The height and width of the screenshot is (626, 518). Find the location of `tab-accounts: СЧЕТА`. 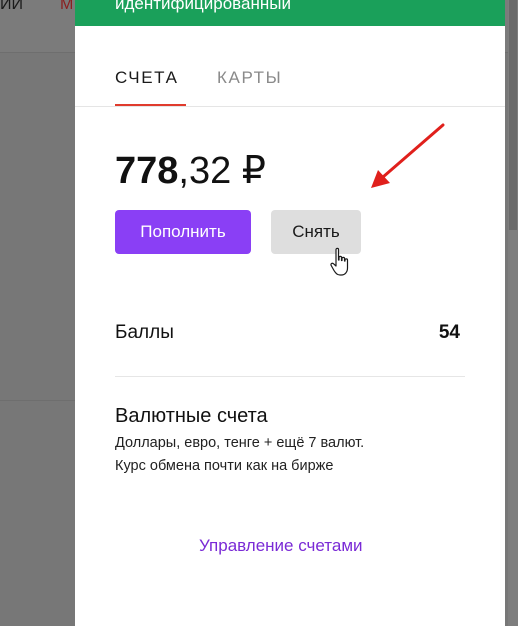

tab-accounts: СЧЕТА is located at coordinates (147, 78).